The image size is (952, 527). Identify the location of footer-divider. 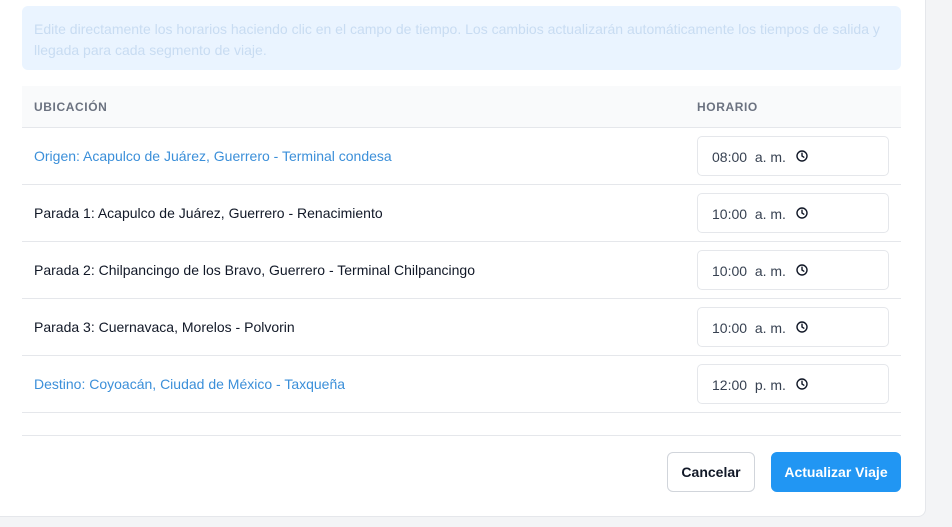
(461, 435).